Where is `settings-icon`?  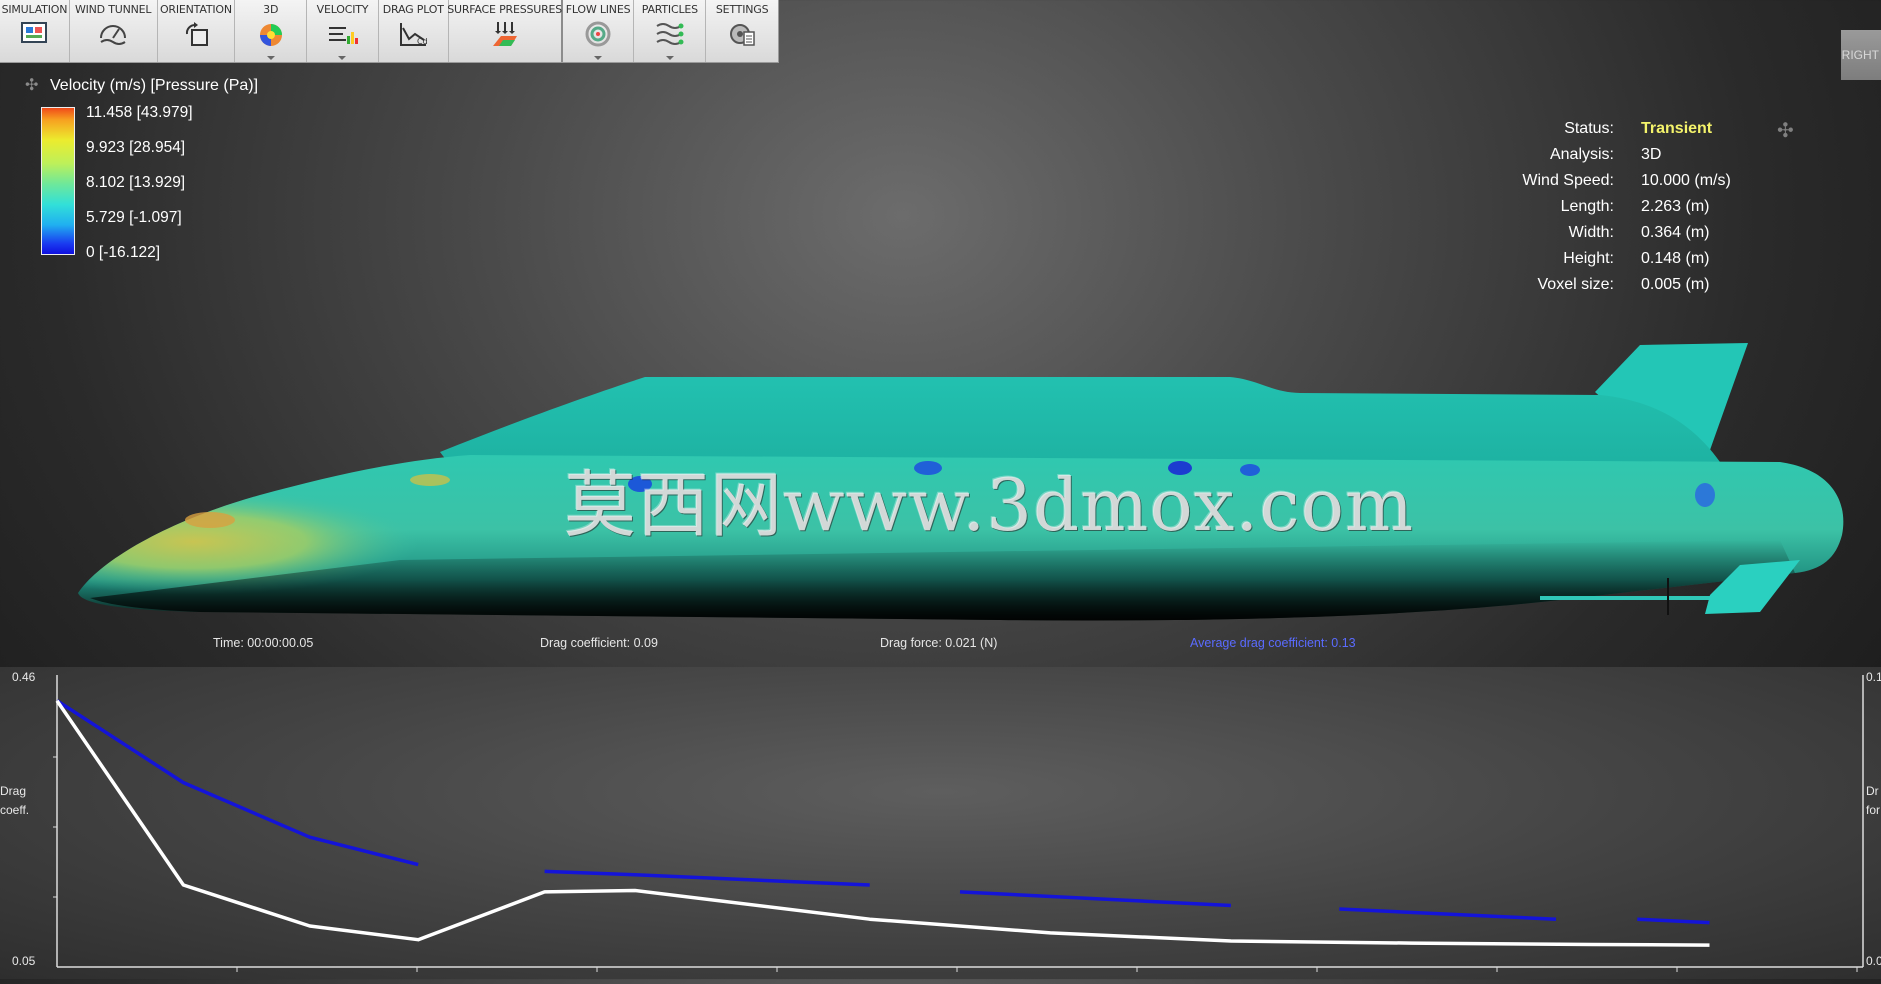 settings-icon is located at coordinates (742, 35).